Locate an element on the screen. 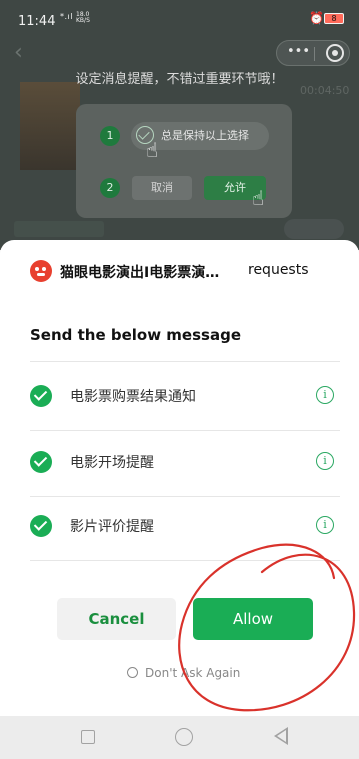 This screenshot has height=759, width=359. battery-icon: 8 is located at coordinates (334, 18).